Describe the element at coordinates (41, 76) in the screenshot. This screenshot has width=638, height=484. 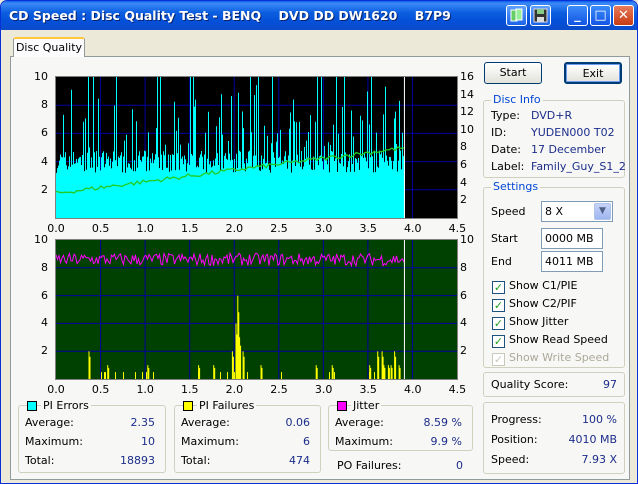
I see `top-y-left-label-0: 10` at that location.